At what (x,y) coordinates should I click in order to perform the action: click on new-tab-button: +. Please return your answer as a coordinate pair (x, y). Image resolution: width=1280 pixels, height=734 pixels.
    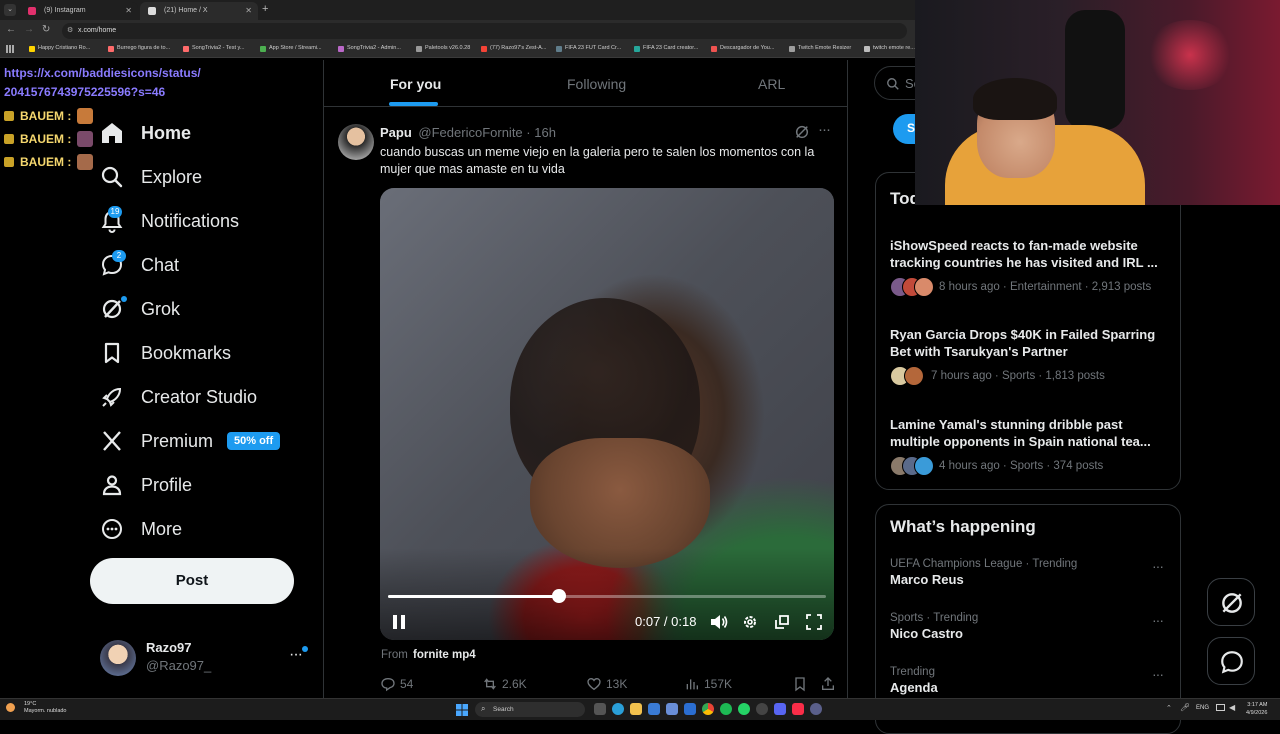
    Looking at the image, I should click on (265, 9).